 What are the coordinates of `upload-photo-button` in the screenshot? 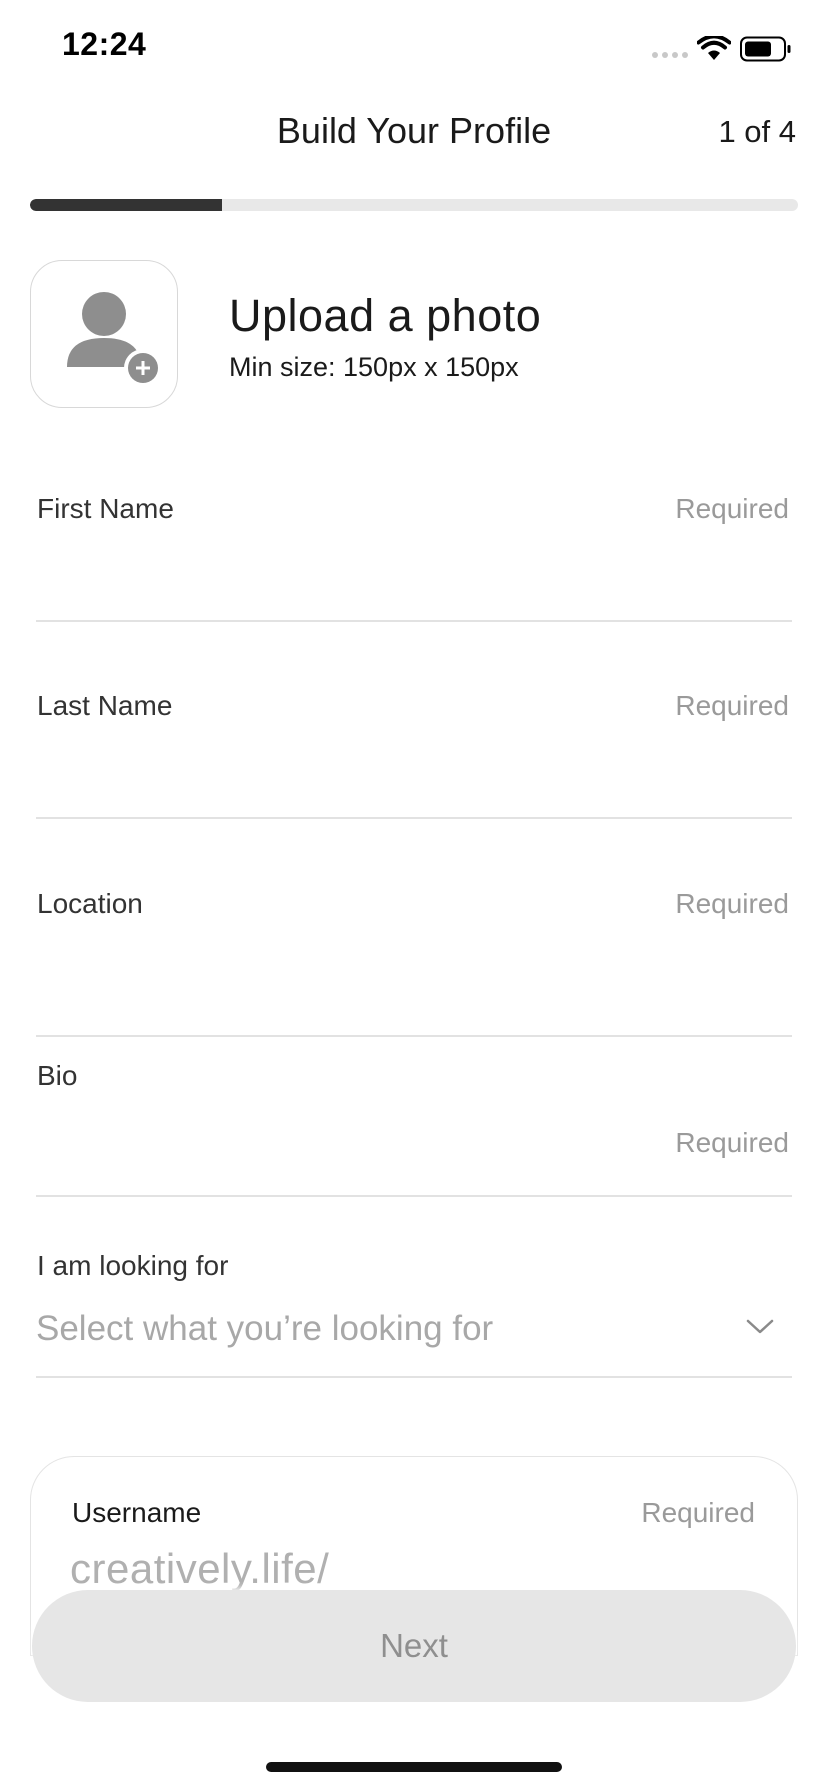 It's located at (104, 334).